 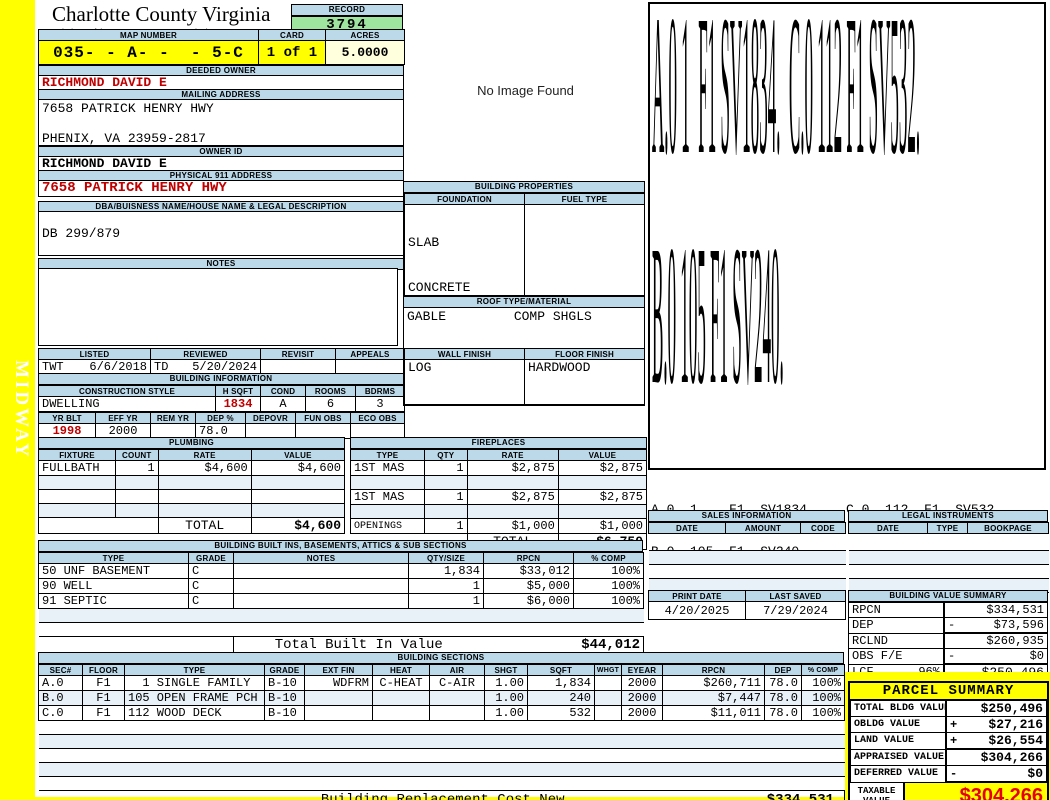 What do you see at coordinates (358, 645) in the screenshot?
I see `builtins-total-label: Total Built In Value` at bounding box center [358, 645].